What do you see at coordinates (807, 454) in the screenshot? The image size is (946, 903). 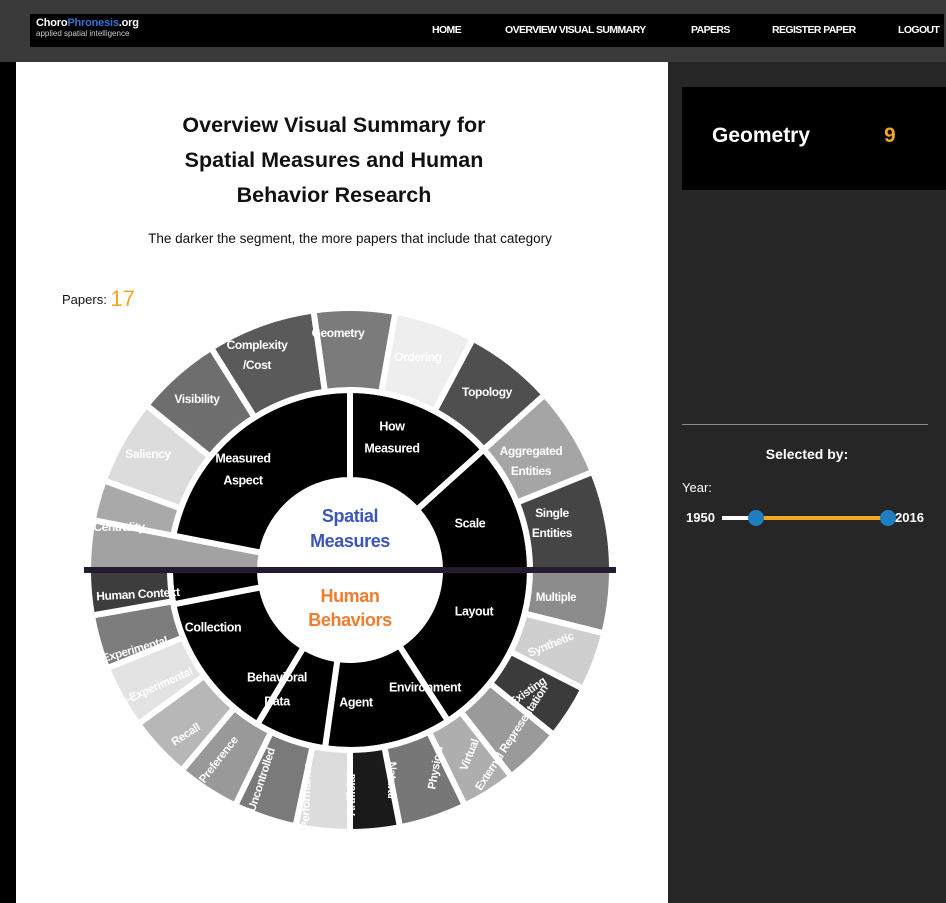 I see `selected-by-heading: Selected by:` at bounding box center [807, 454].